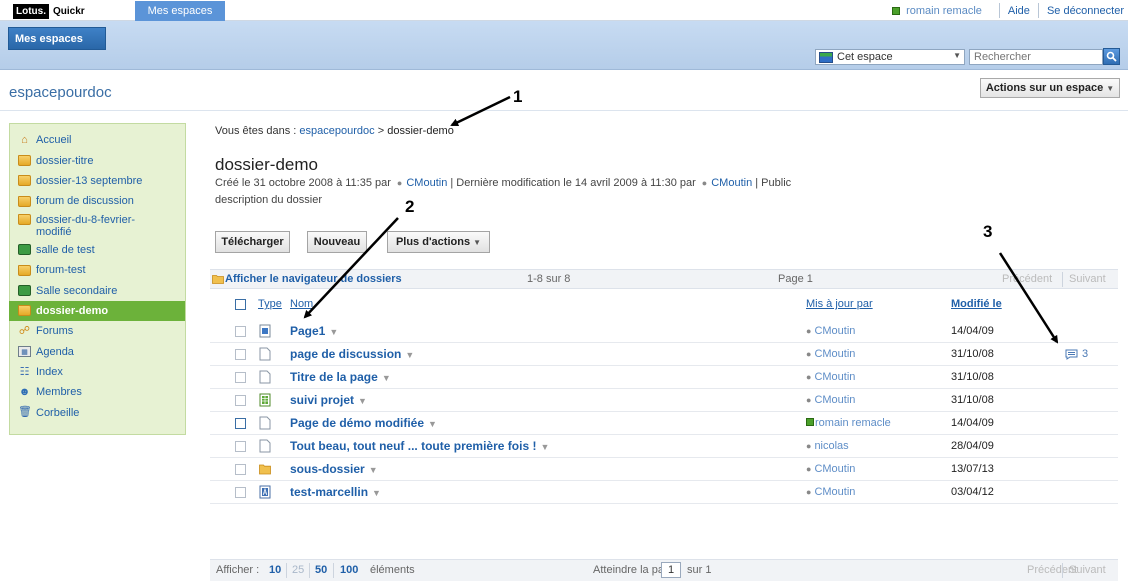 The image size is (1128, 583). I want to click on search-scope-select: Cet espace ▼, so click(890, 57).